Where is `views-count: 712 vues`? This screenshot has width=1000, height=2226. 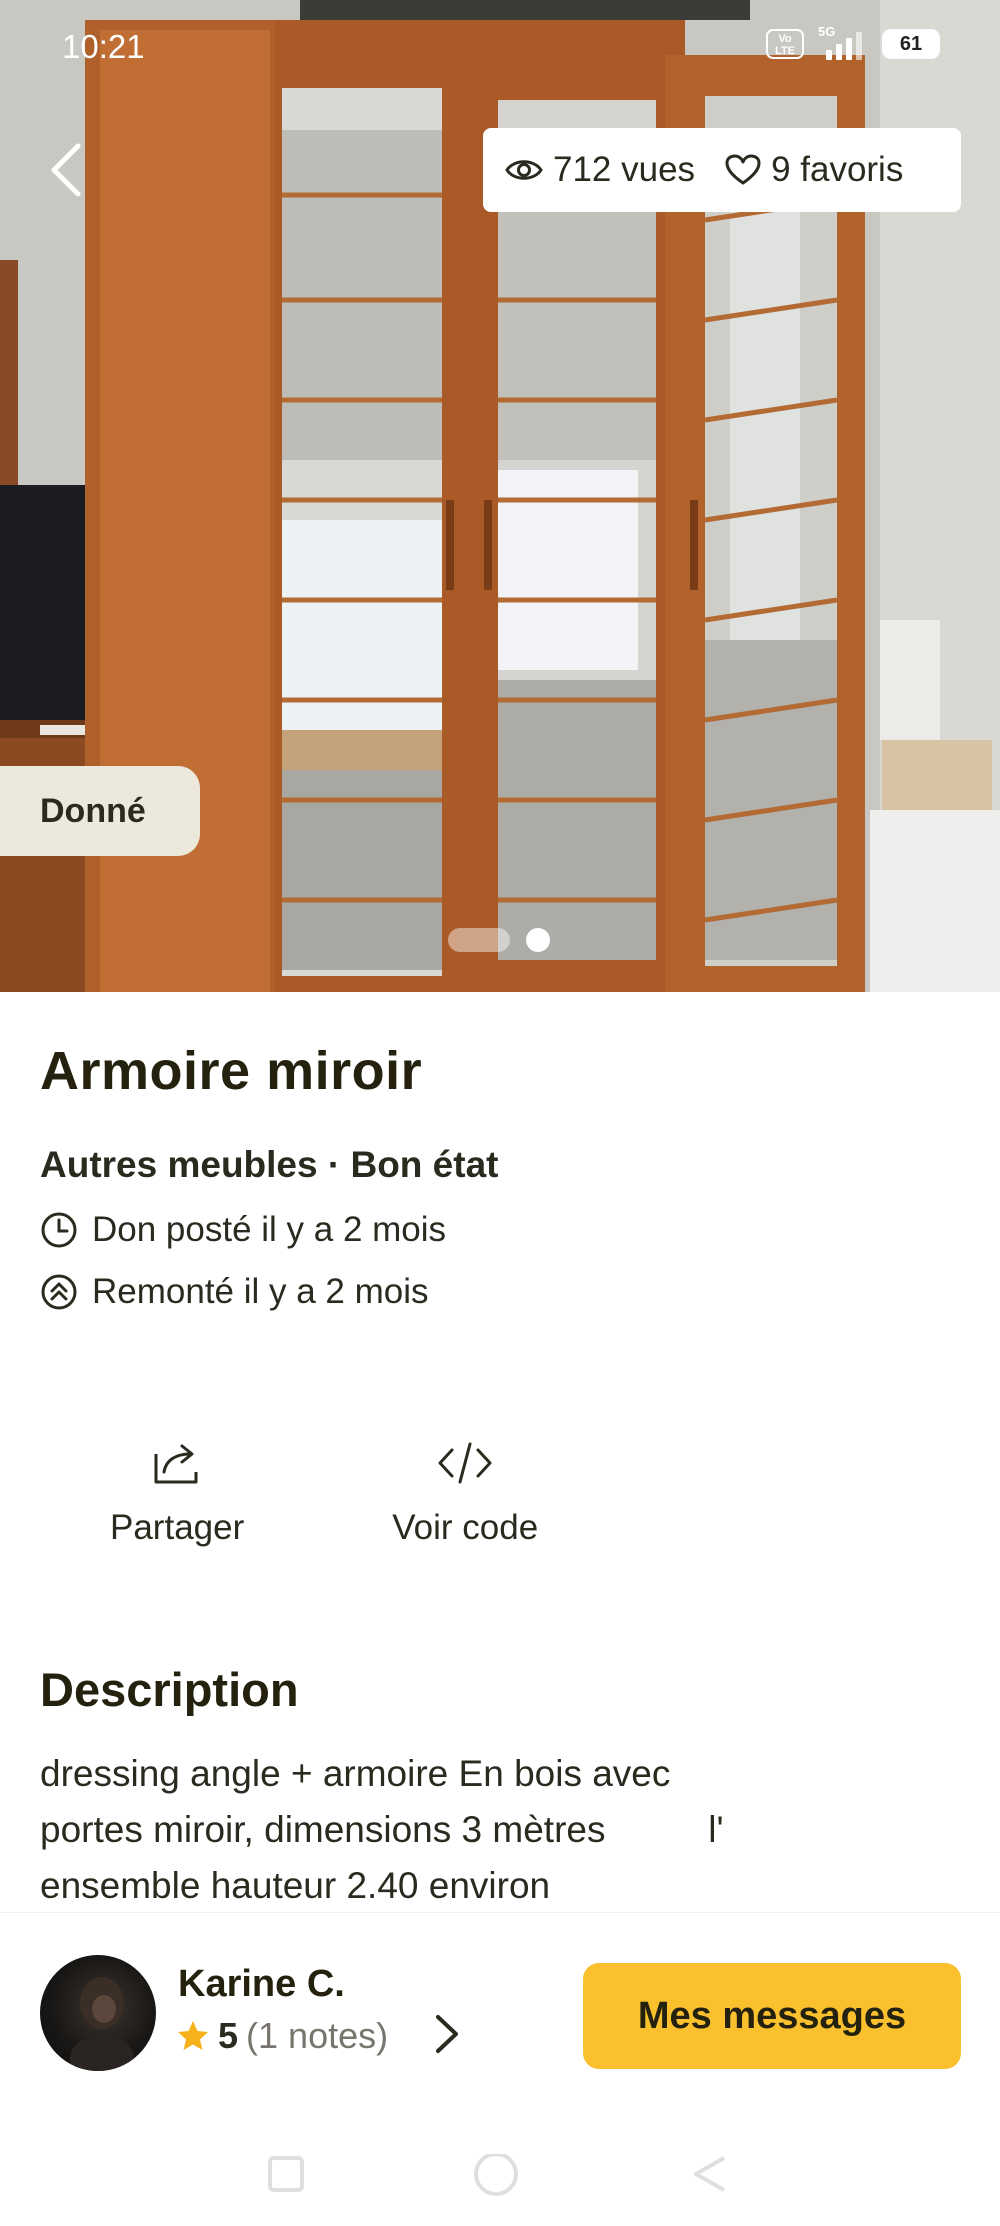 views-count: 712 vues is located at coordinates (624, 169).